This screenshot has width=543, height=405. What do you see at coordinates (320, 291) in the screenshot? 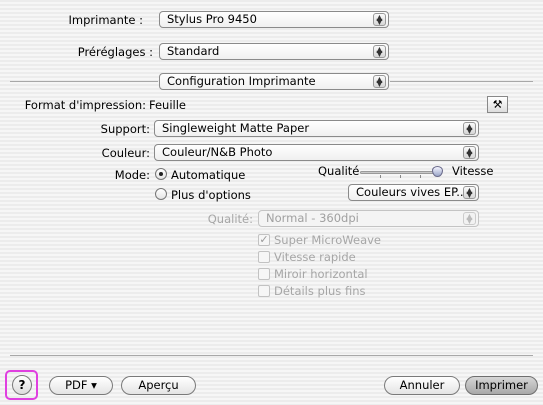
I see `option-details-plus-fins-label: Détails plus fins` at bounding box center [320, 291].